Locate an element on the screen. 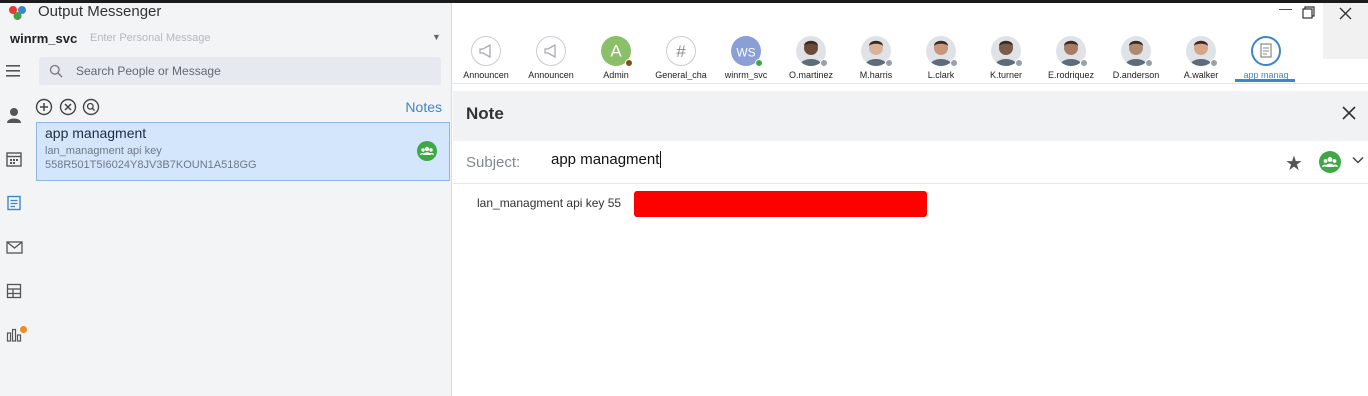  chat-tab-label: K.turner is located at coordinates (1005, 75).